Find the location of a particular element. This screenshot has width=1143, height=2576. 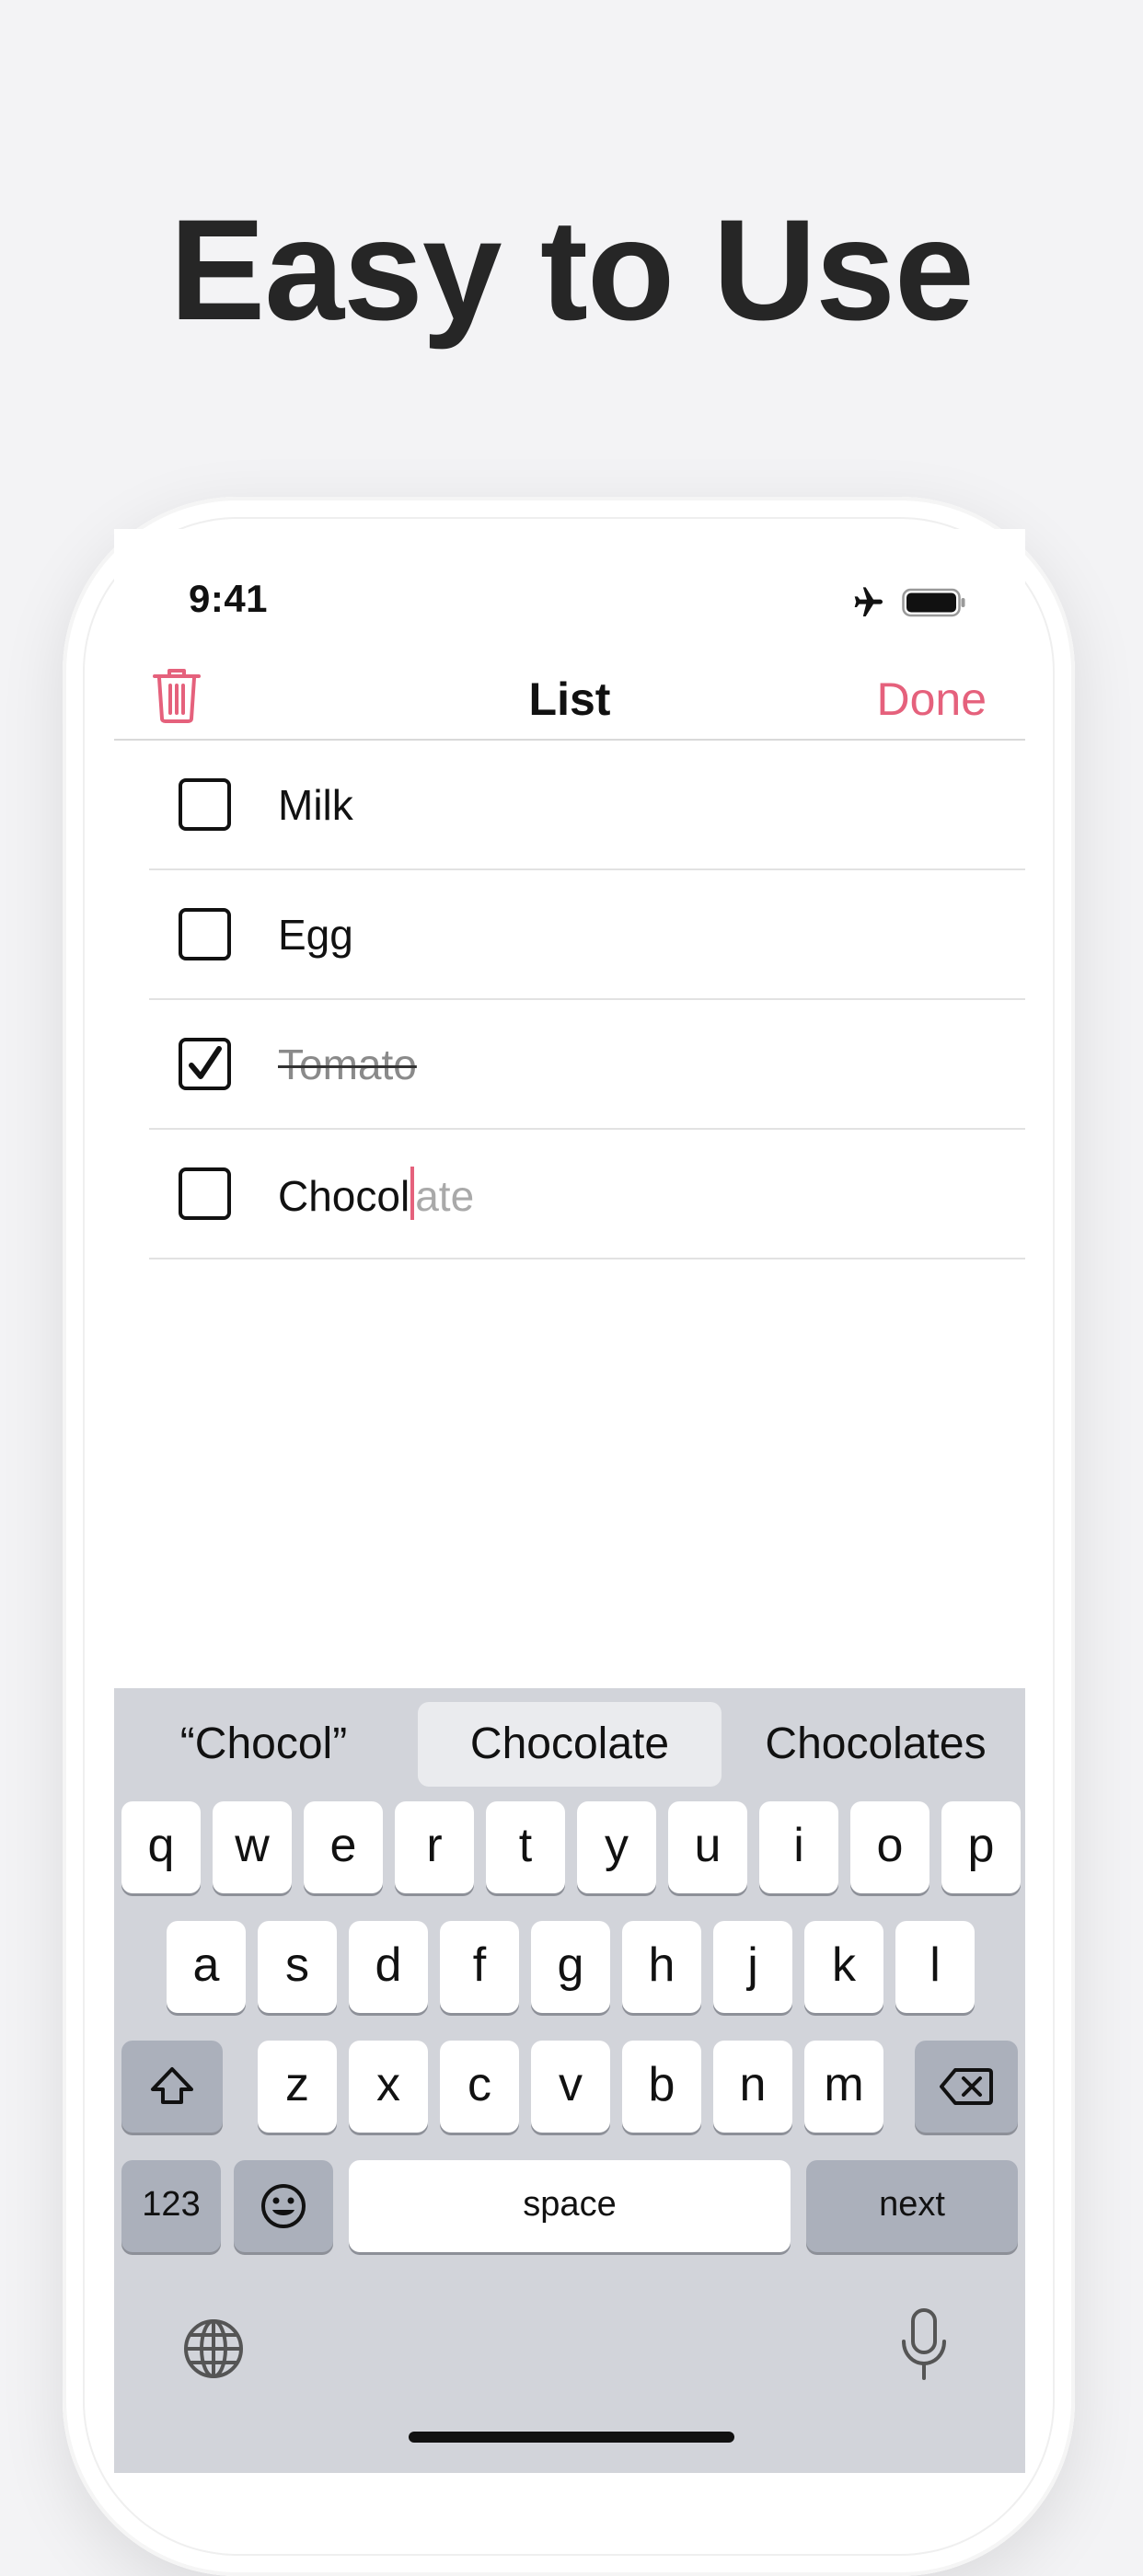

item-text: Egg is located at coordinates (316, 935).